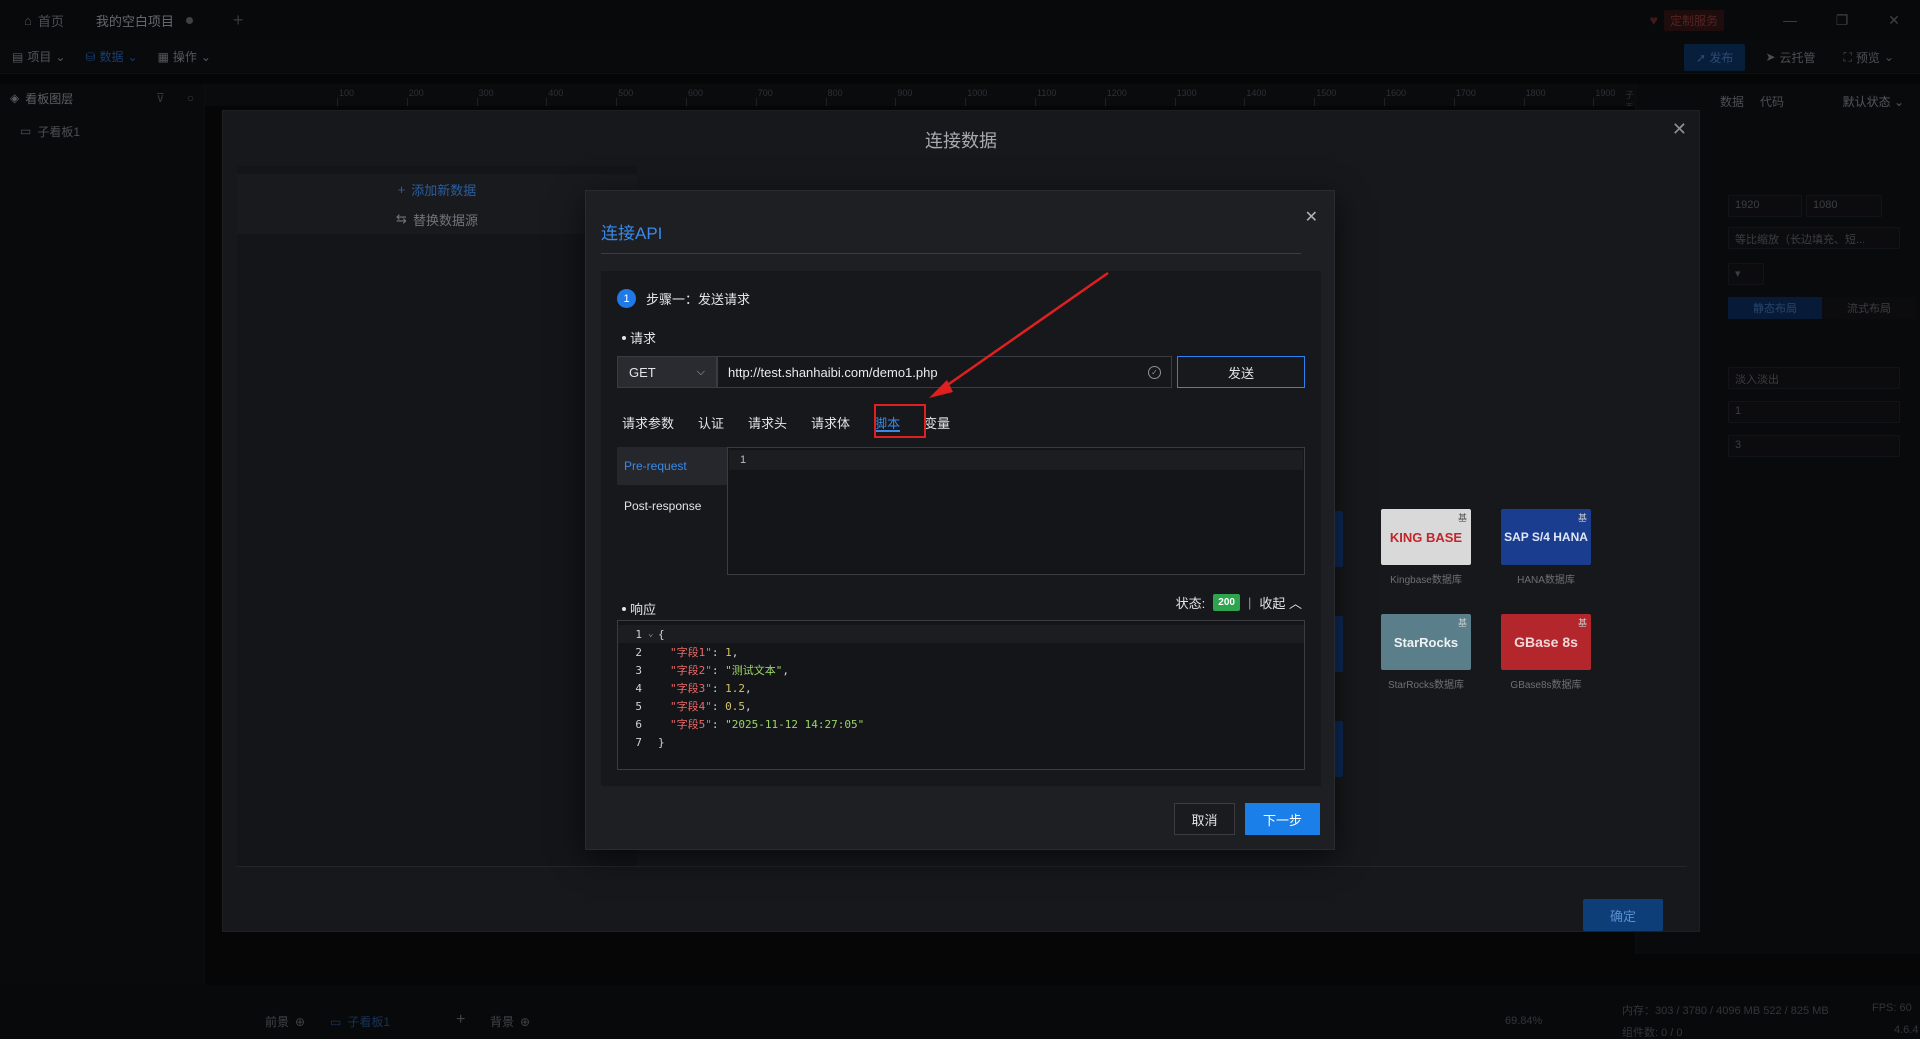 The image size is (1920, 1039). I want to click on check-circle-icon: ✓, so click(1154, 372).